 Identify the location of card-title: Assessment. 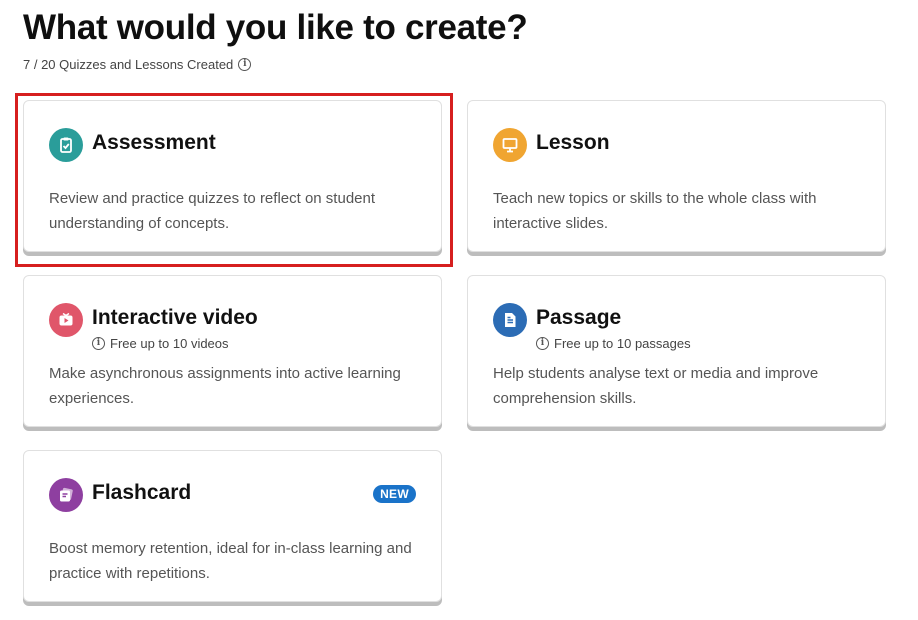
(154, 142).